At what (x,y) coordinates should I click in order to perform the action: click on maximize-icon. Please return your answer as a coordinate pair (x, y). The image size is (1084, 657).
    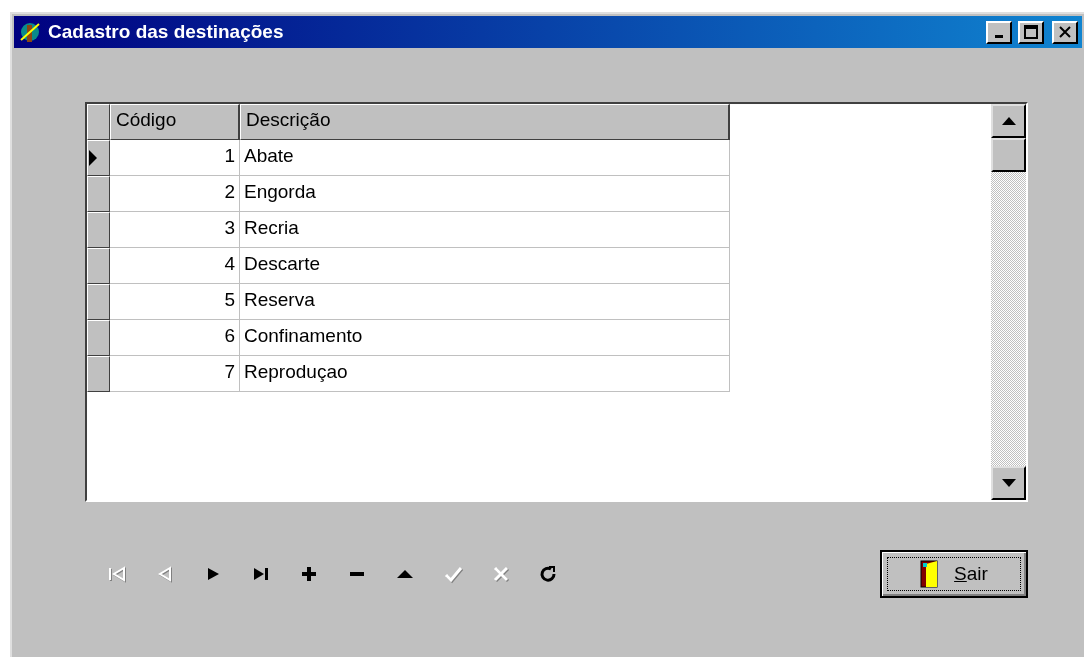
    Looking at the image, I should click on (1031, 32).